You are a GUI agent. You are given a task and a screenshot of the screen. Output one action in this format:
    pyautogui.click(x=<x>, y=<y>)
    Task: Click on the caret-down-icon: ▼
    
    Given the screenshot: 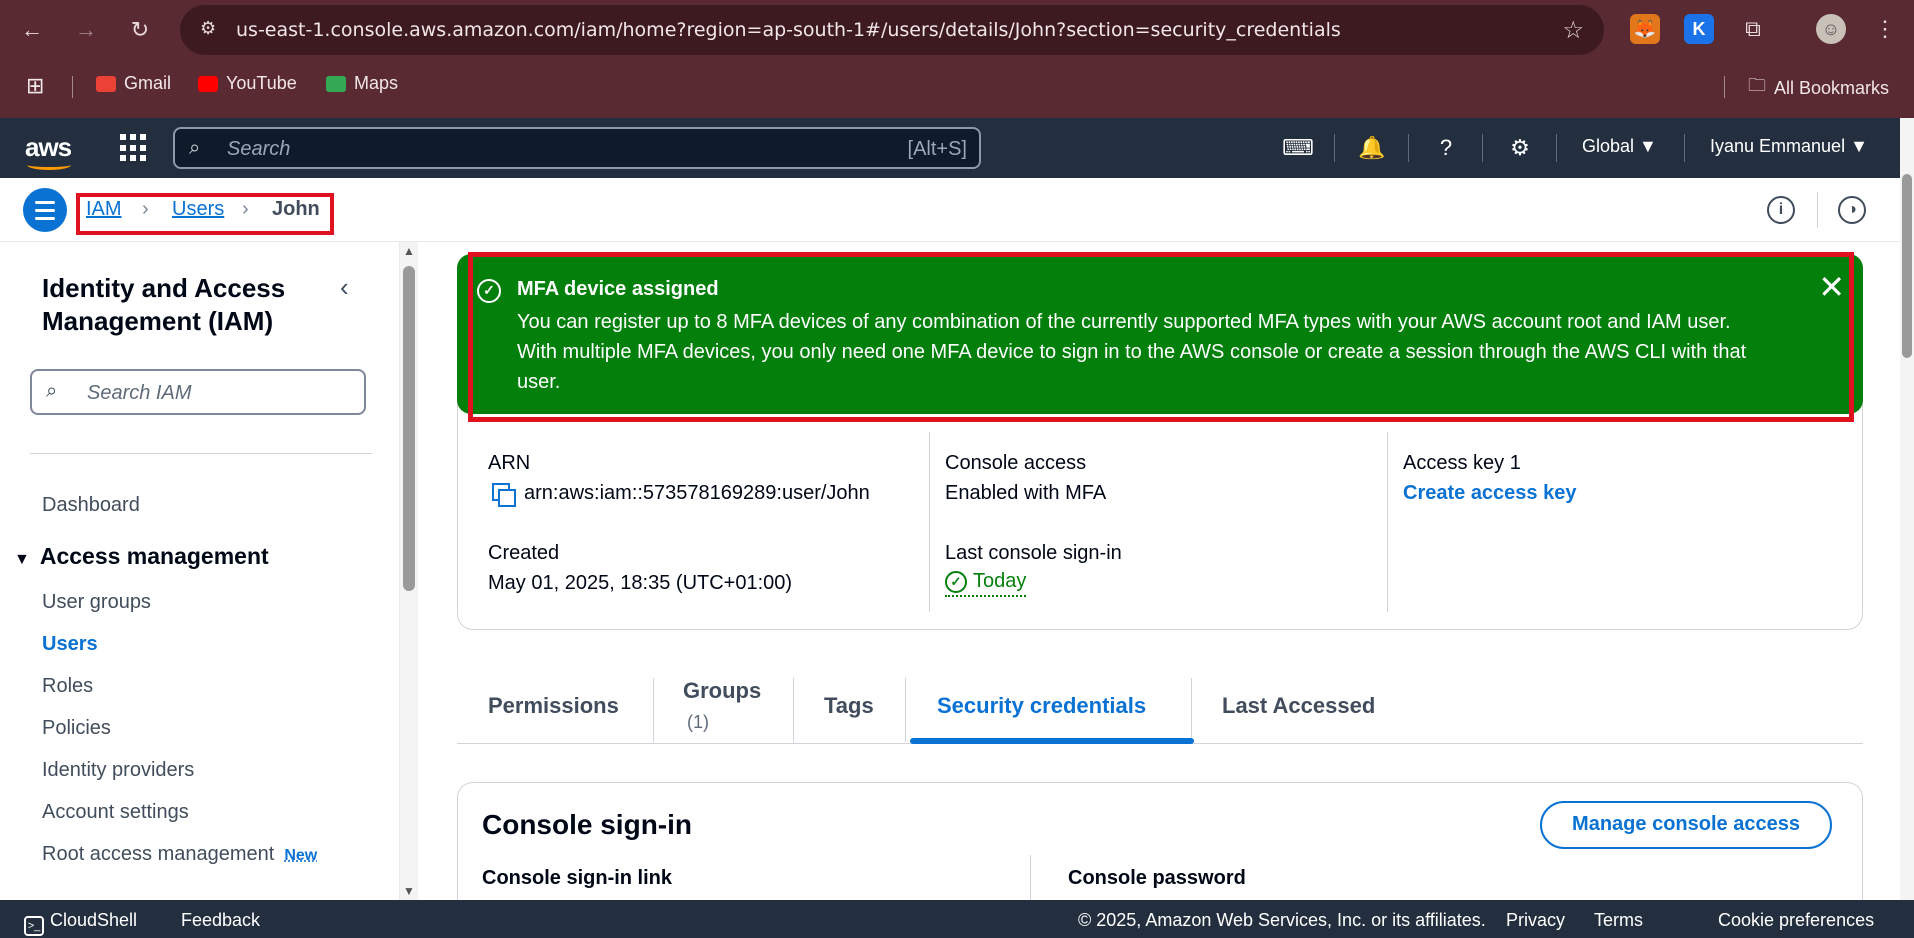 What is the action you would take?
    pyautogui.click(x=22, y=559)
    